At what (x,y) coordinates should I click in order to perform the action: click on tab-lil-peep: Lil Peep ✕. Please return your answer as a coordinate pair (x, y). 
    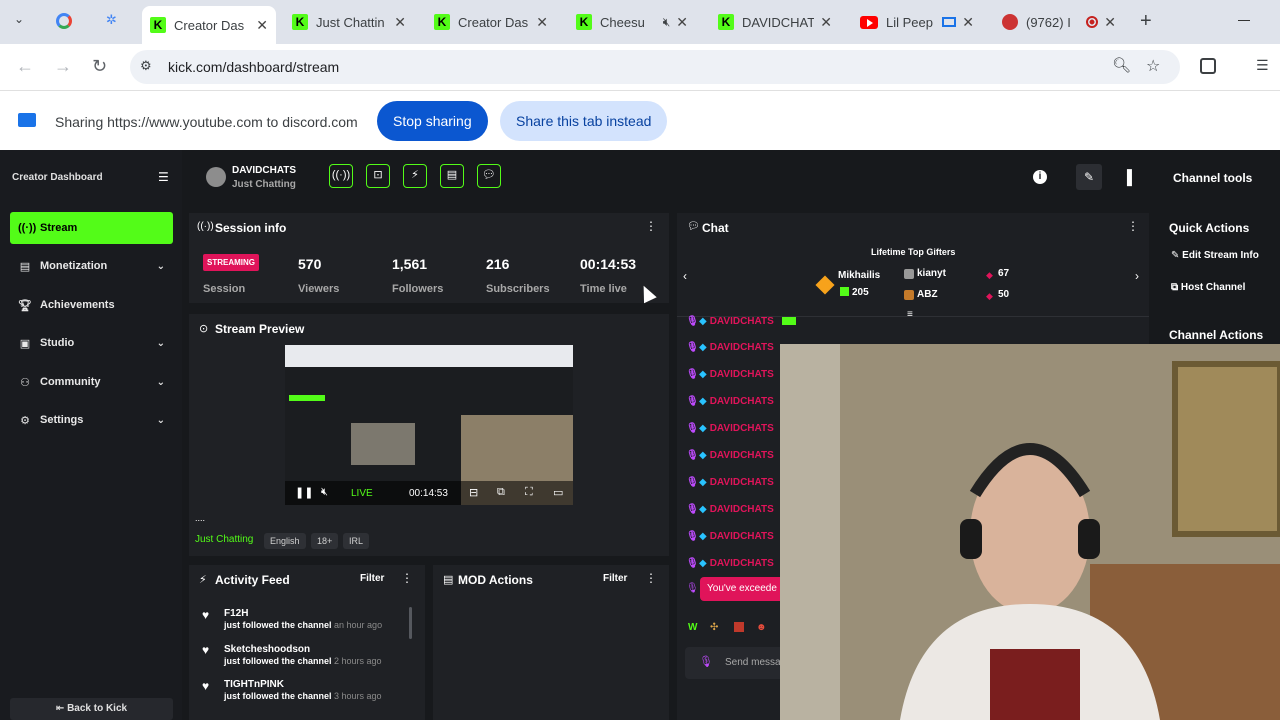
    Looking at the image, I should click on (917, 22).